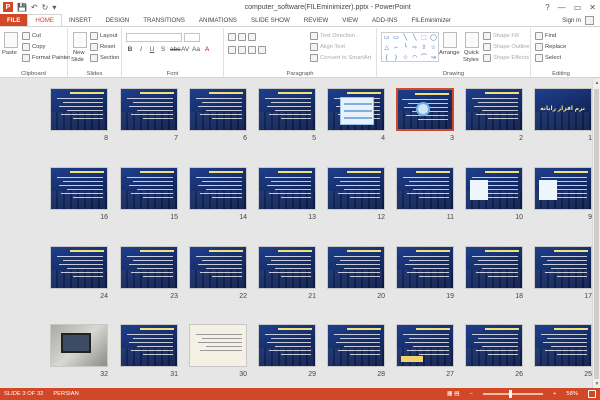  I want to click on tab-design: DESIGN, so click(118, 20).